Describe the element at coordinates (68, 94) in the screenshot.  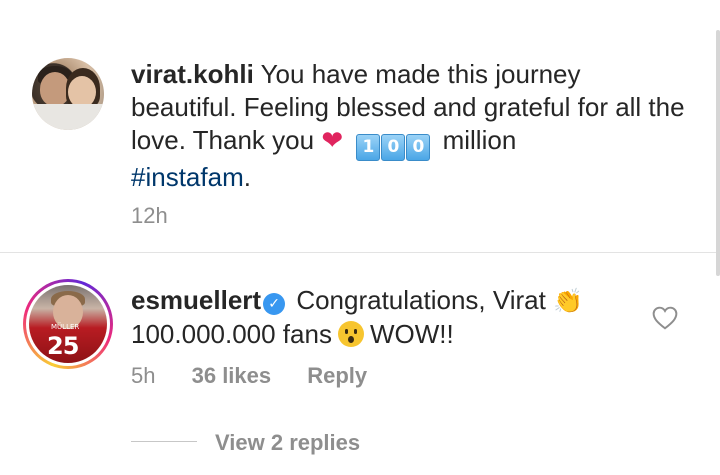
I see `virat-kohli-avatar` at that location.